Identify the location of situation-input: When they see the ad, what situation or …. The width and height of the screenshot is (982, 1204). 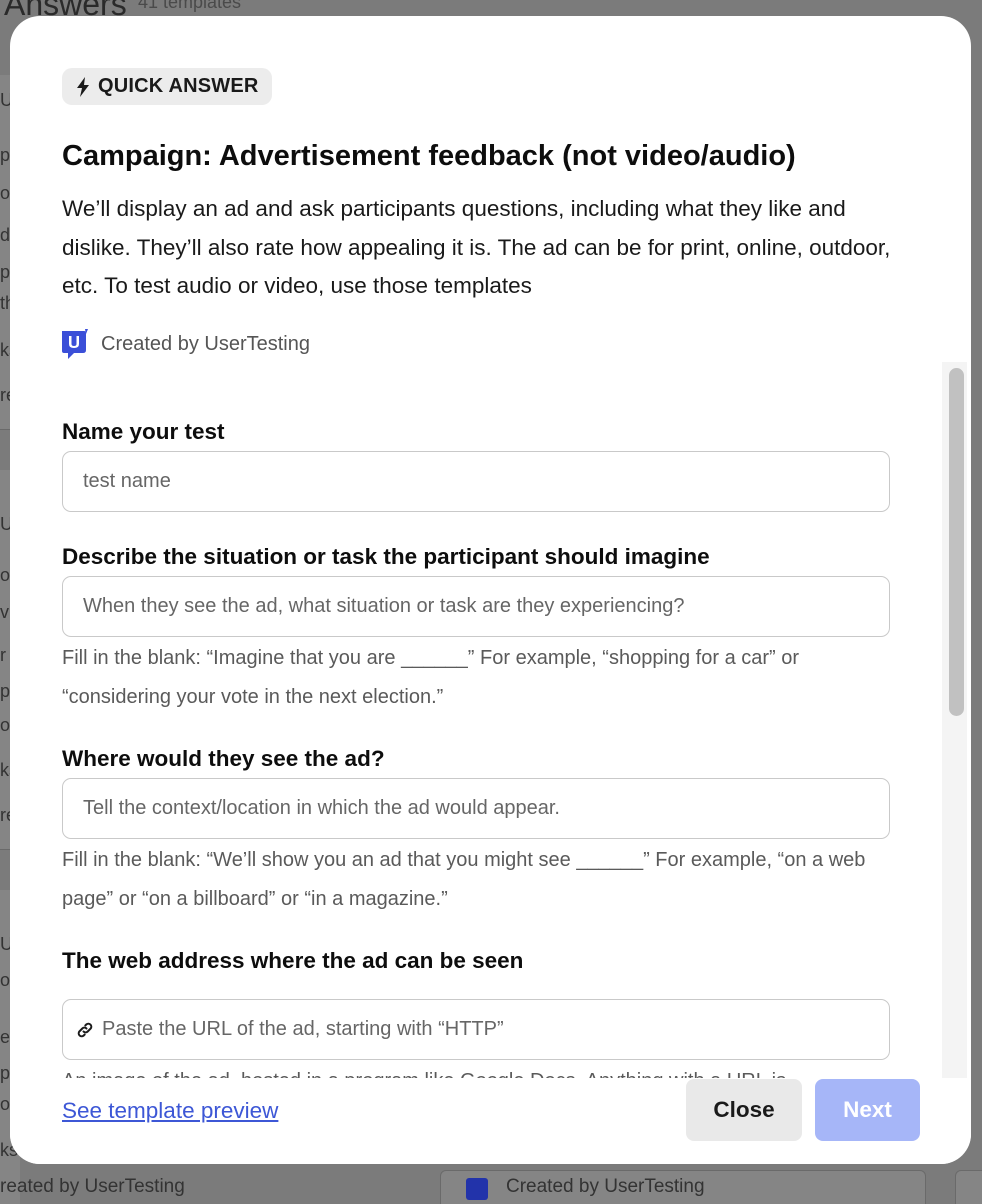
(476, 606).